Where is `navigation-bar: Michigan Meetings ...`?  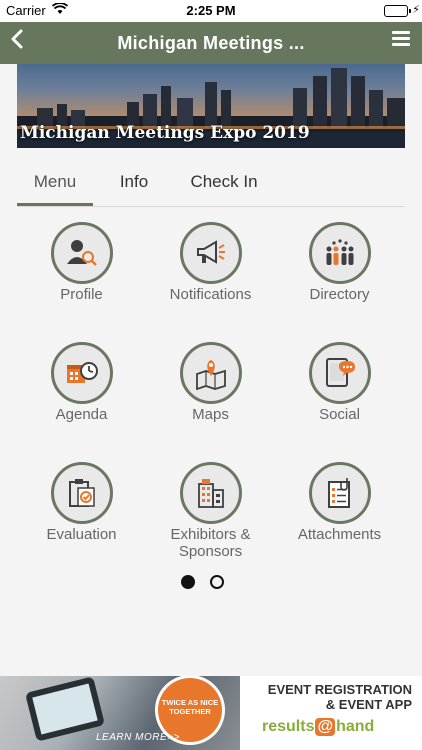 navigation-bar: Michigan Meetings ... is located at coordinates (211, 43).